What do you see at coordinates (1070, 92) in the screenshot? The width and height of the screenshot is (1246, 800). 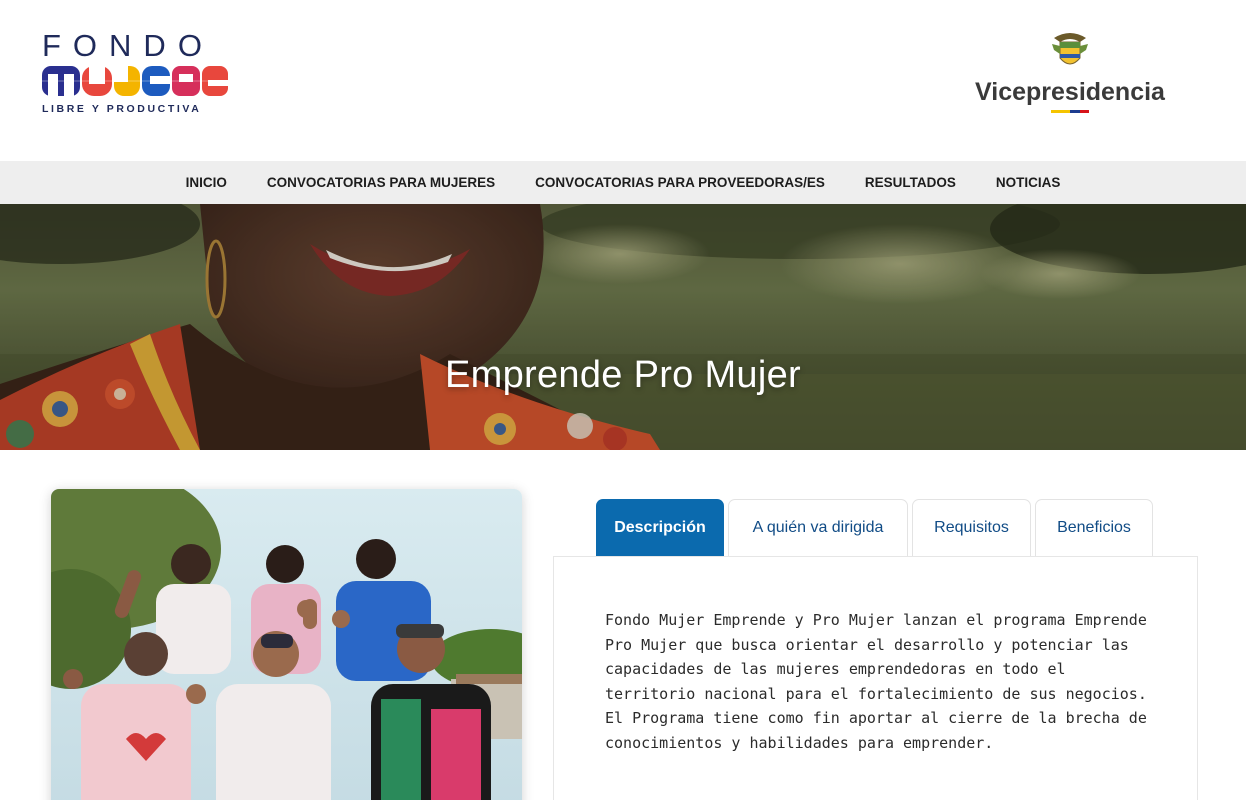 I see `vicepresidencia-label: Vicepresidencia` at bounding box center [1070, 92].